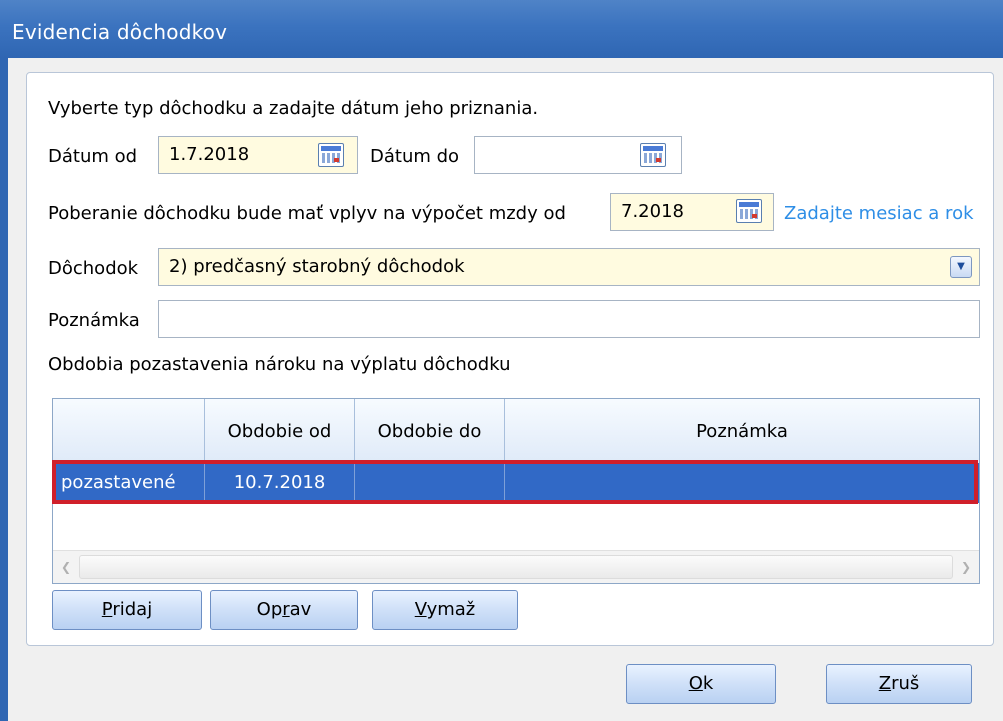  Describe the element at coordinates (317, 266) in the screenshot. I see `pension-type-value: 2) predčasný starobný dôchodok` at that location.